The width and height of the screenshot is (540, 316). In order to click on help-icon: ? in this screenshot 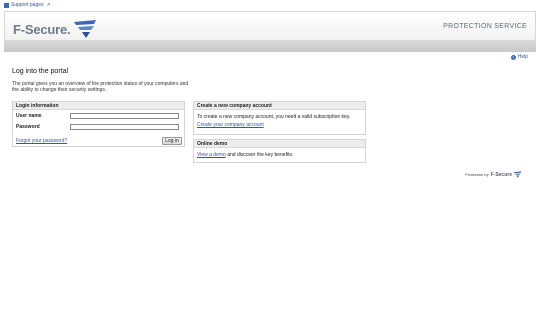, I will do `click(513, 57)`.